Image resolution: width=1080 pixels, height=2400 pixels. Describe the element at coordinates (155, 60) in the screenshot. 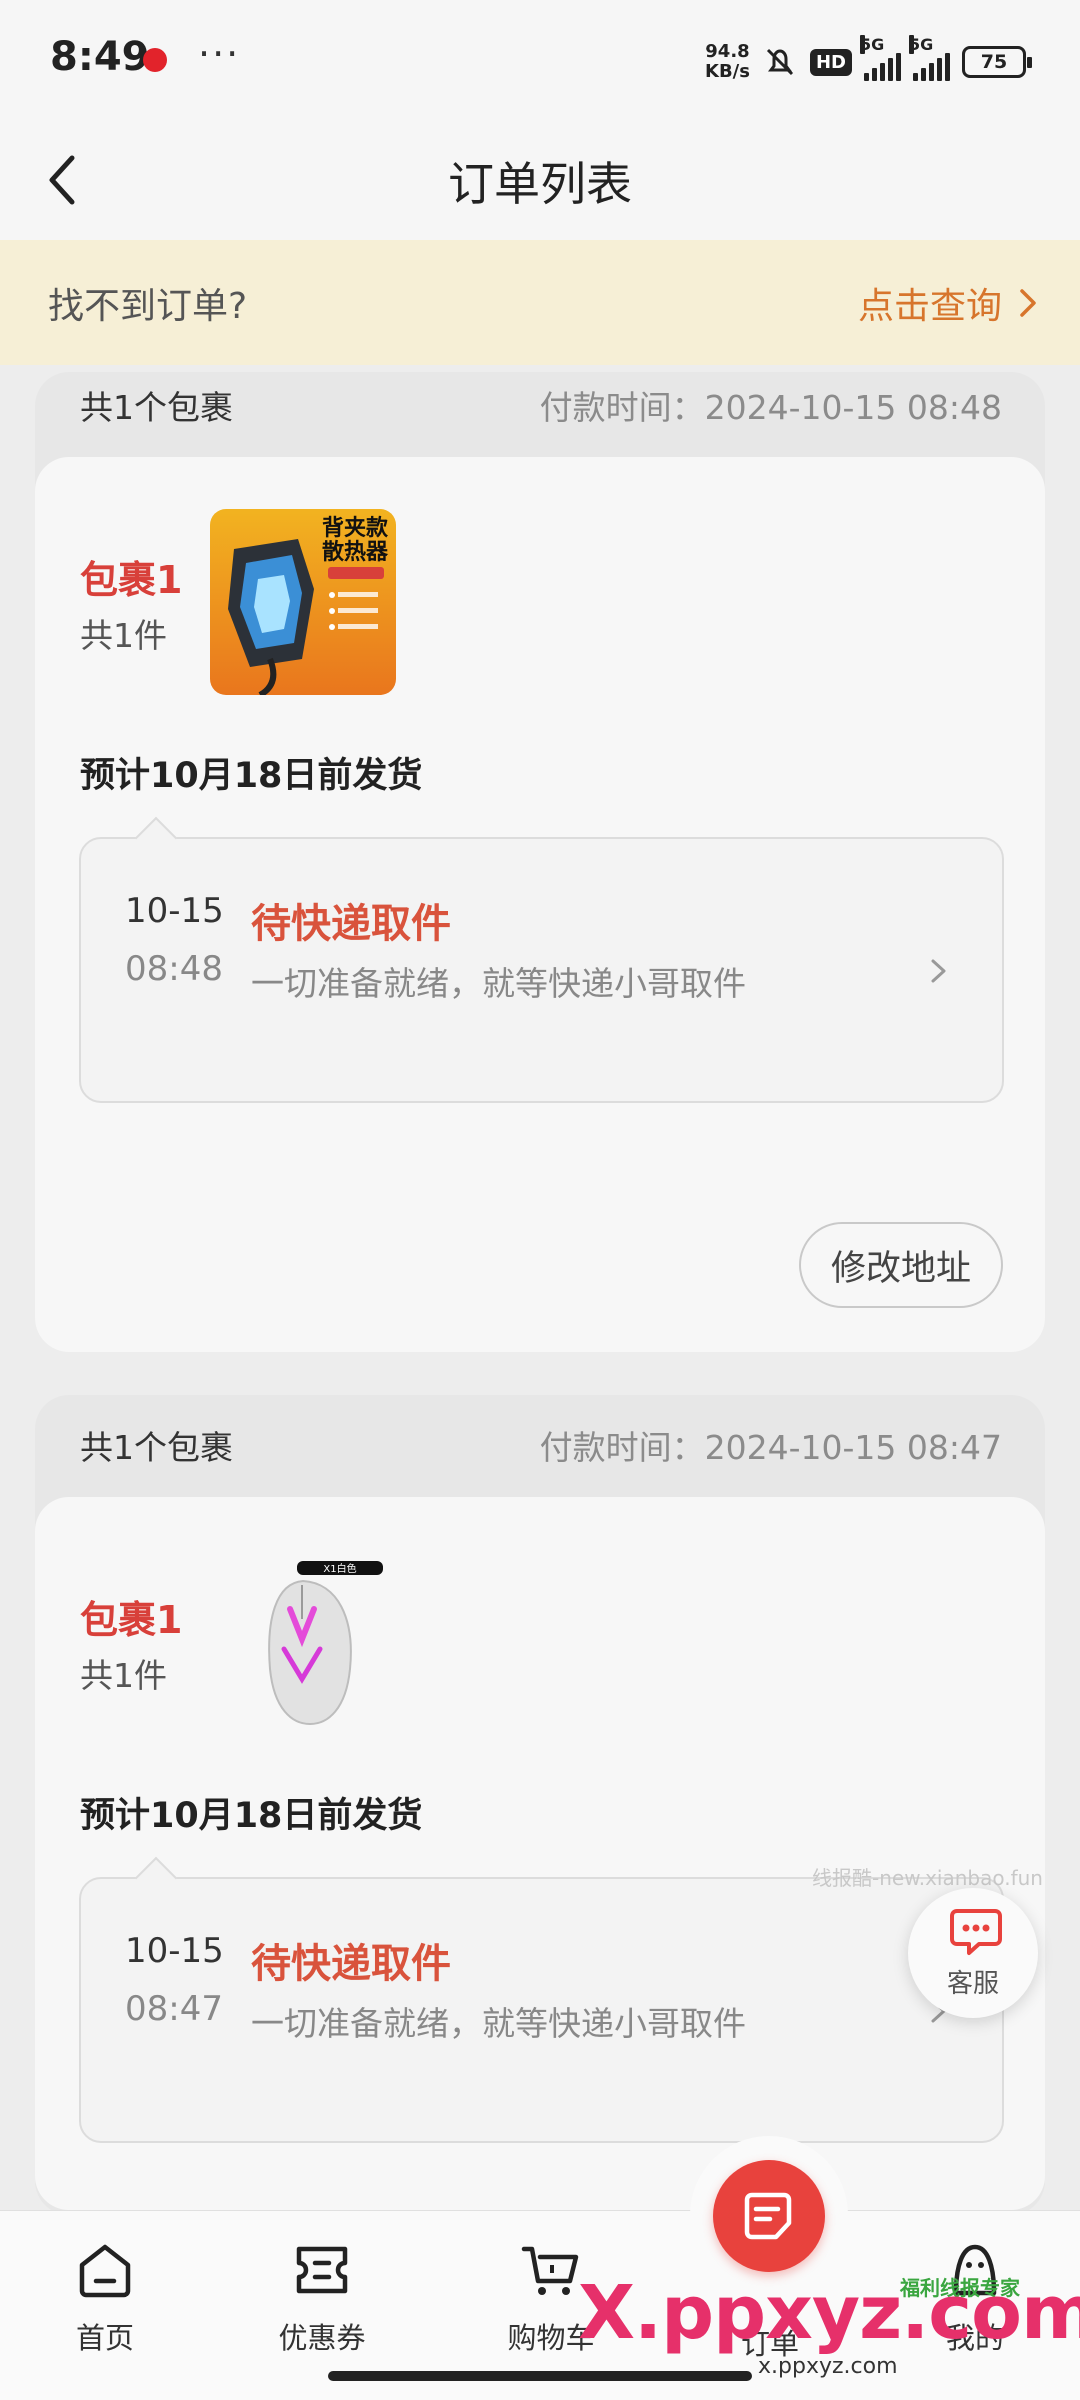

I see `location-app-icon` at that location.